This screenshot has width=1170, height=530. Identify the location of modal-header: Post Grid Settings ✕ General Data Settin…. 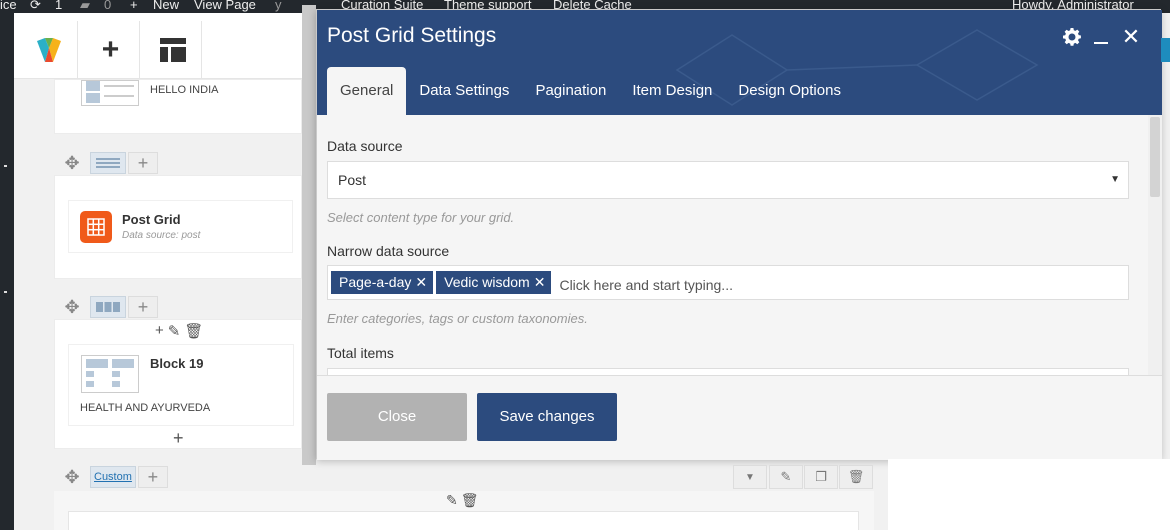
(739, 62).